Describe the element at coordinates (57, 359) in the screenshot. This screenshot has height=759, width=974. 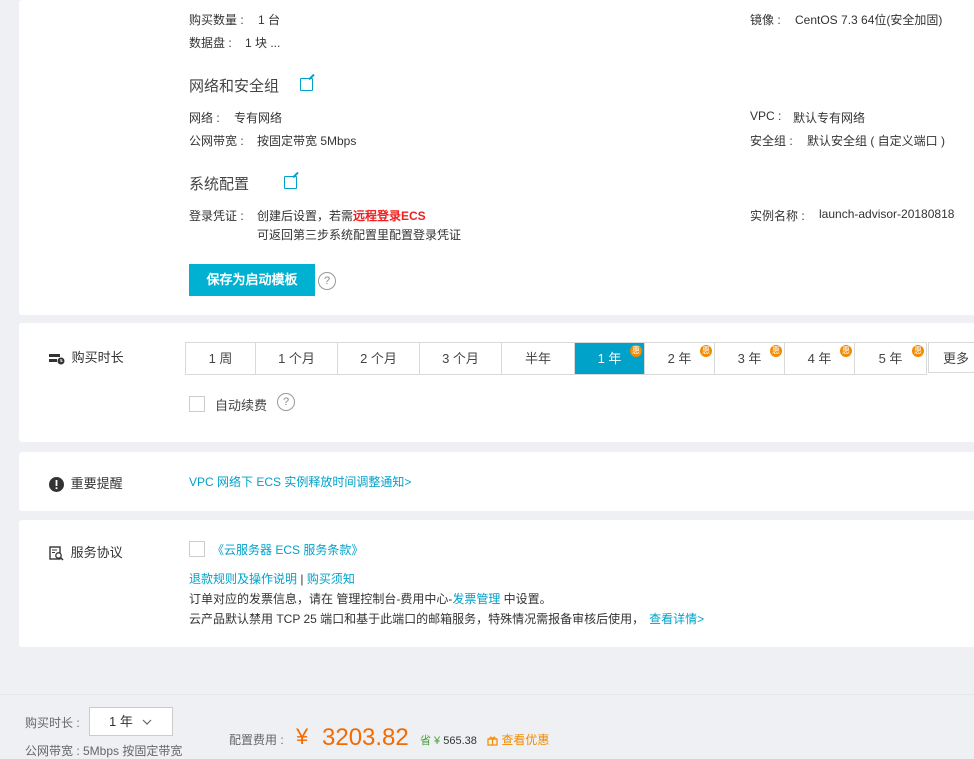
I see `server-clock-icon` at that location.